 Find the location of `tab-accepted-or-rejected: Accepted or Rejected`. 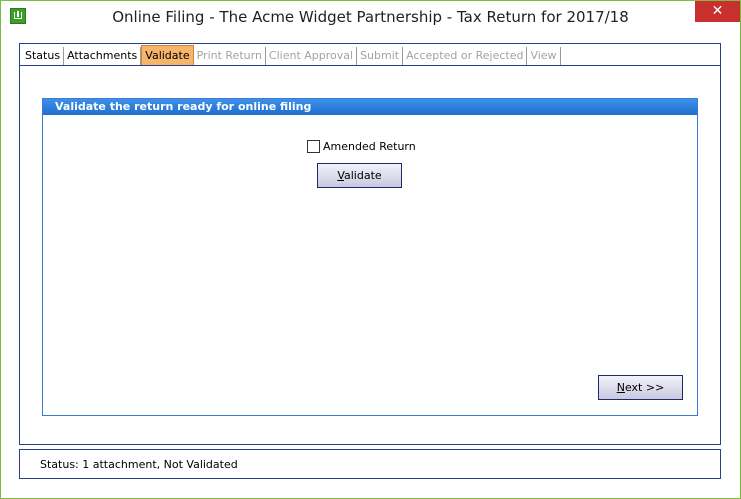

tab-accepted-or-rejected: Accepted or Rejected is located at coordinates (465, 56).